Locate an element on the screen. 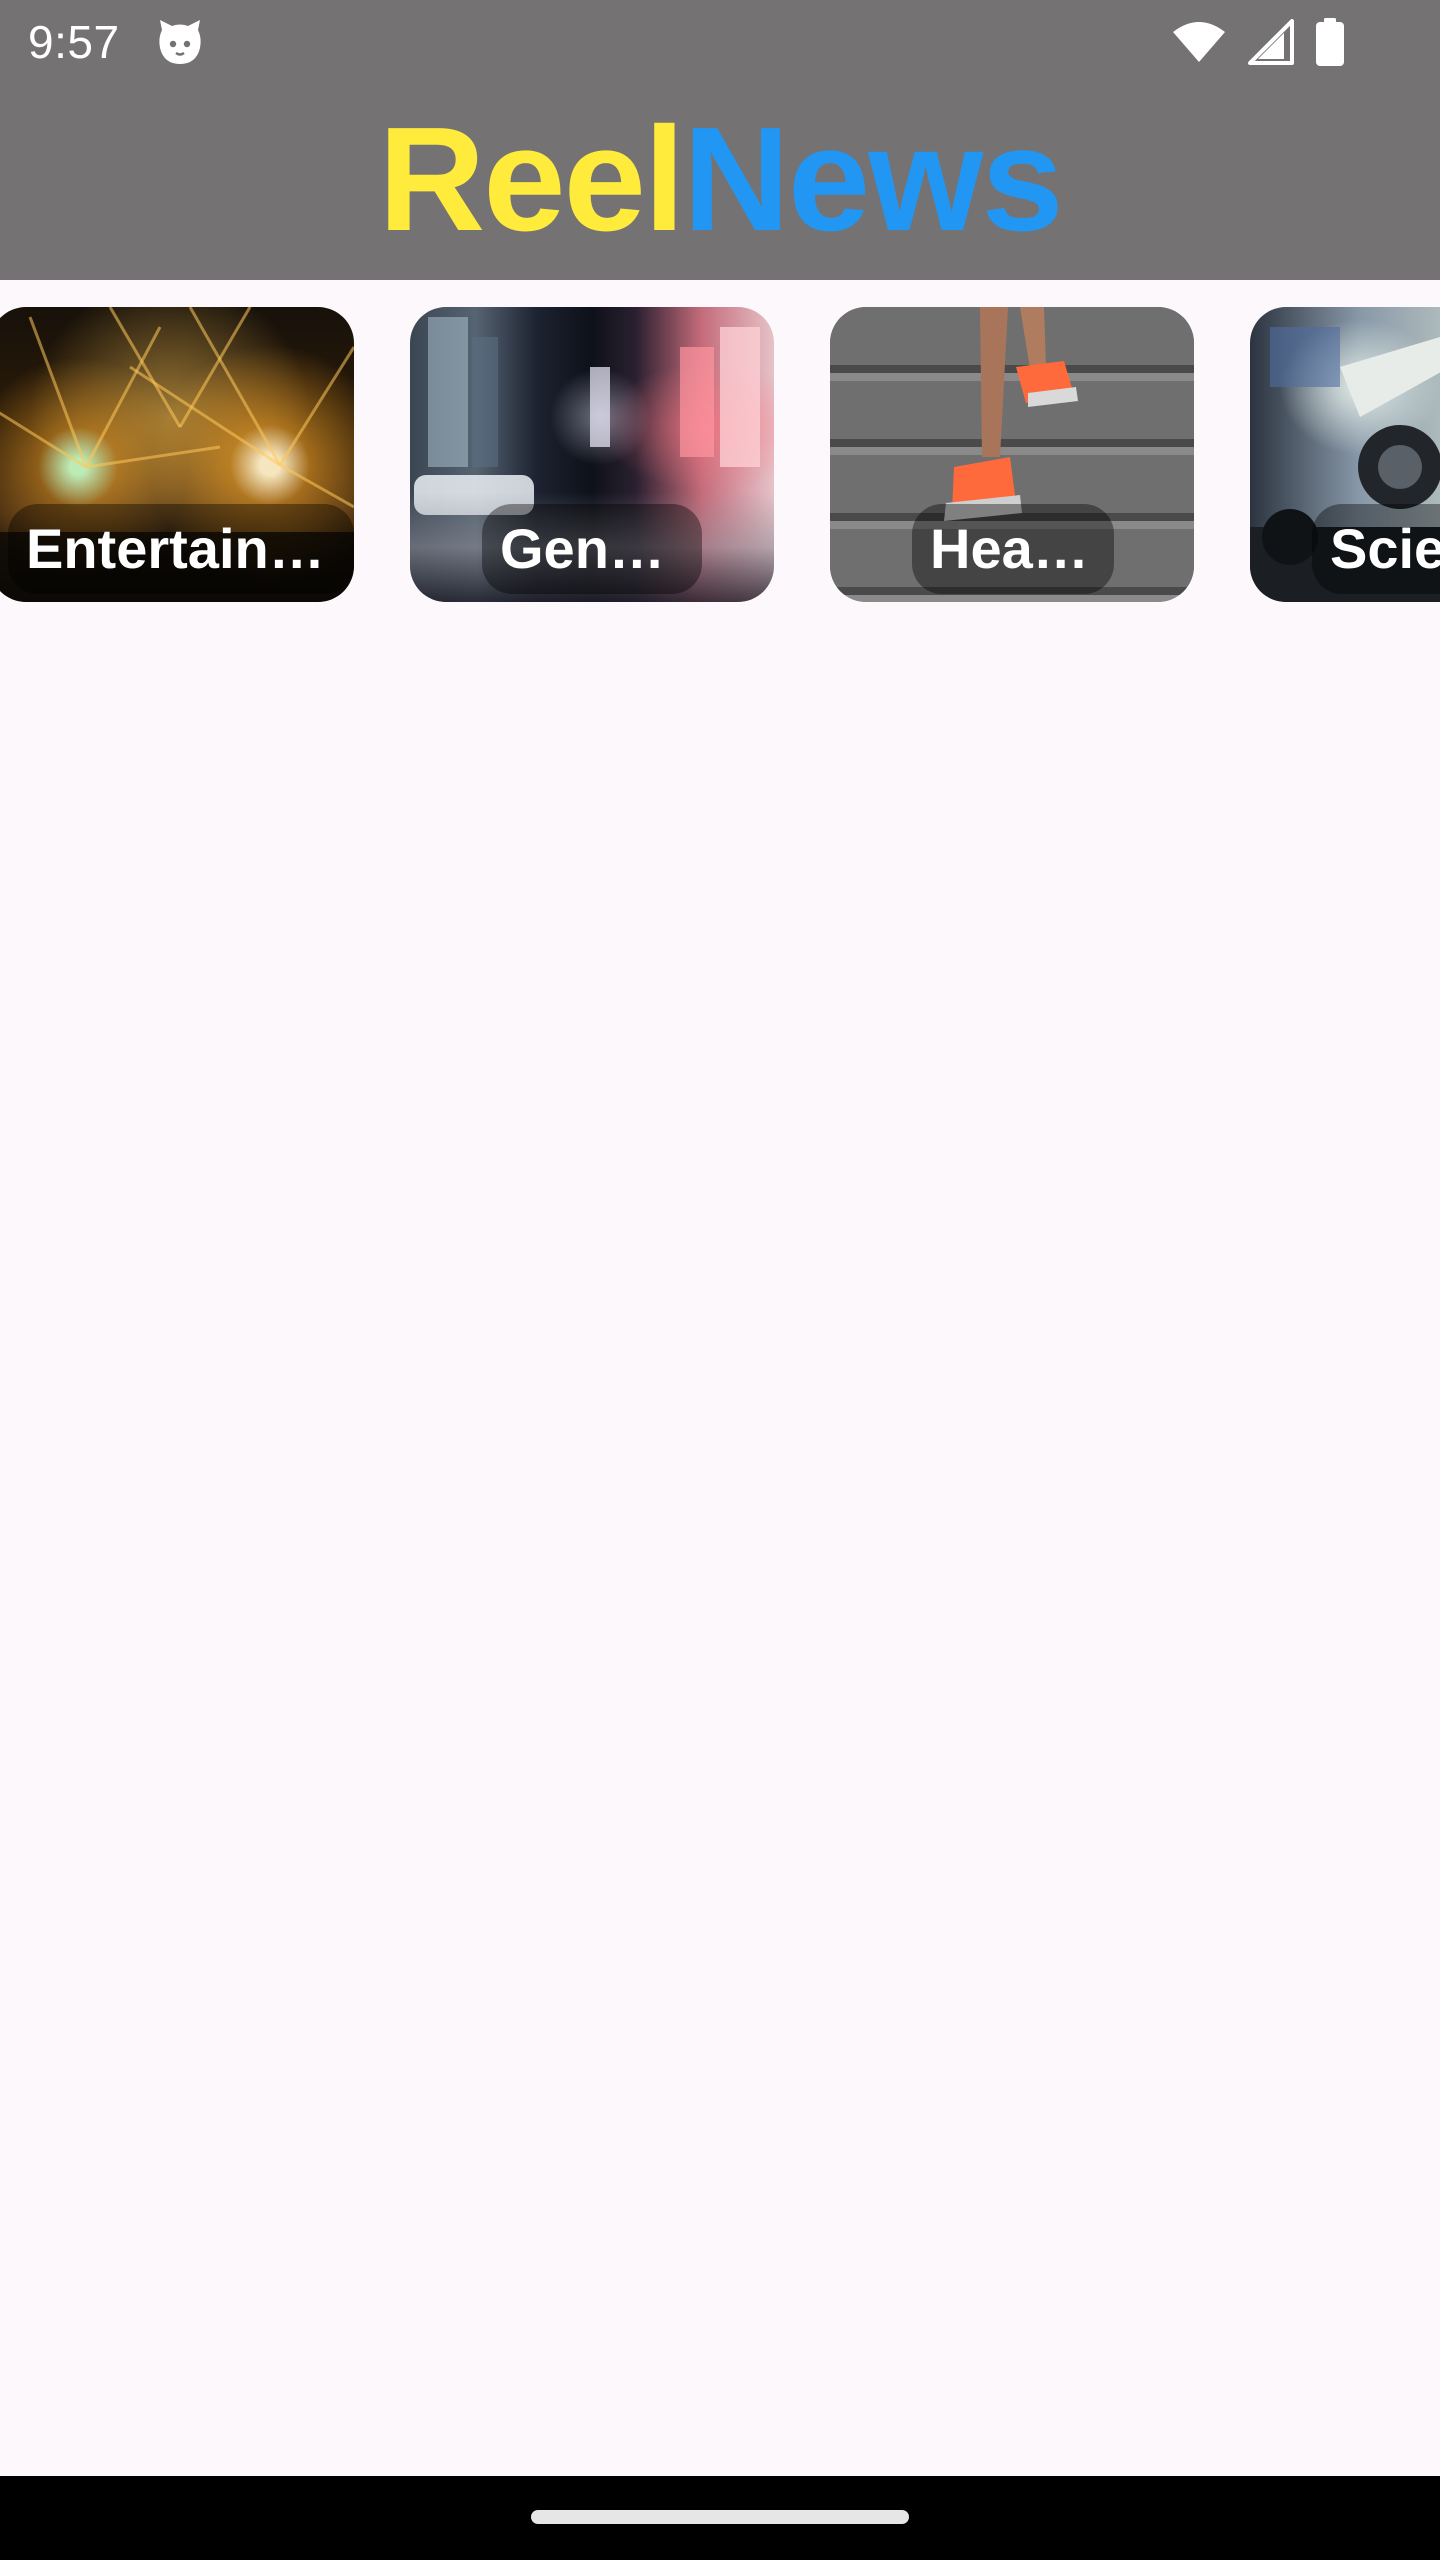 The image size is (1440, 2560). category-card-health: Health is located at coordinates (1012, 454).